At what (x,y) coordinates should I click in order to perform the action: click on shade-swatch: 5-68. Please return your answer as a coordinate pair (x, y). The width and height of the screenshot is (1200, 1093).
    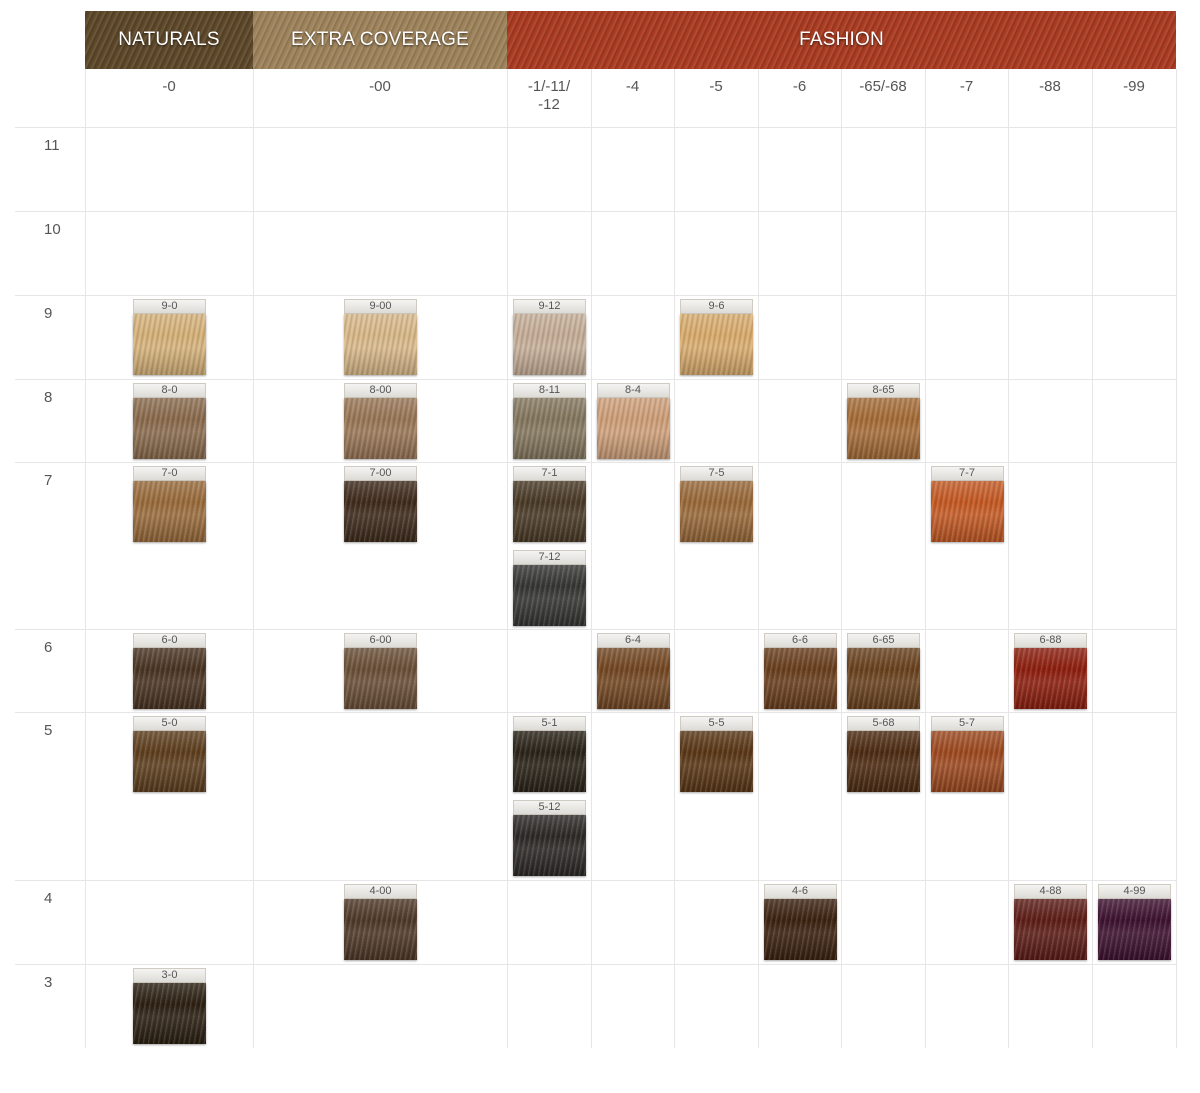
    Looking at the image, I should click on (883, 754).